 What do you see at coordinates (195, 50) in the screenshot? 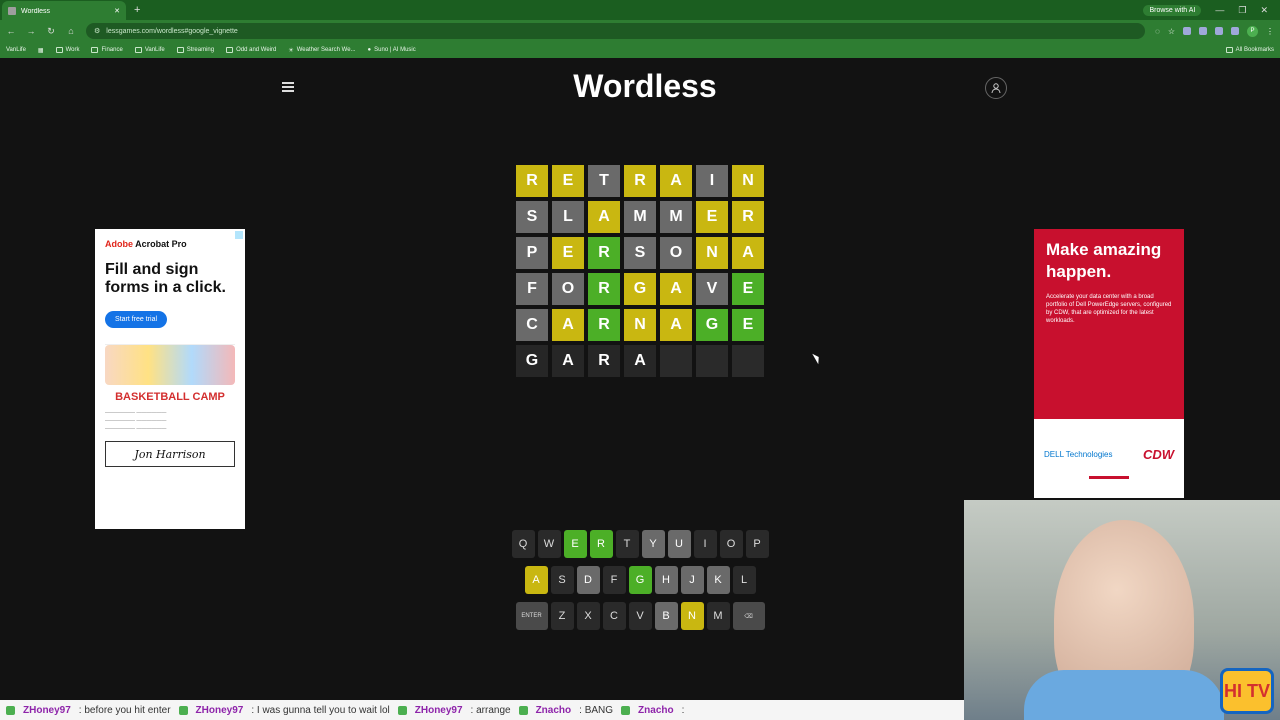
I see `bookmark-folder: Streaming` at bounding box center [195, 50].